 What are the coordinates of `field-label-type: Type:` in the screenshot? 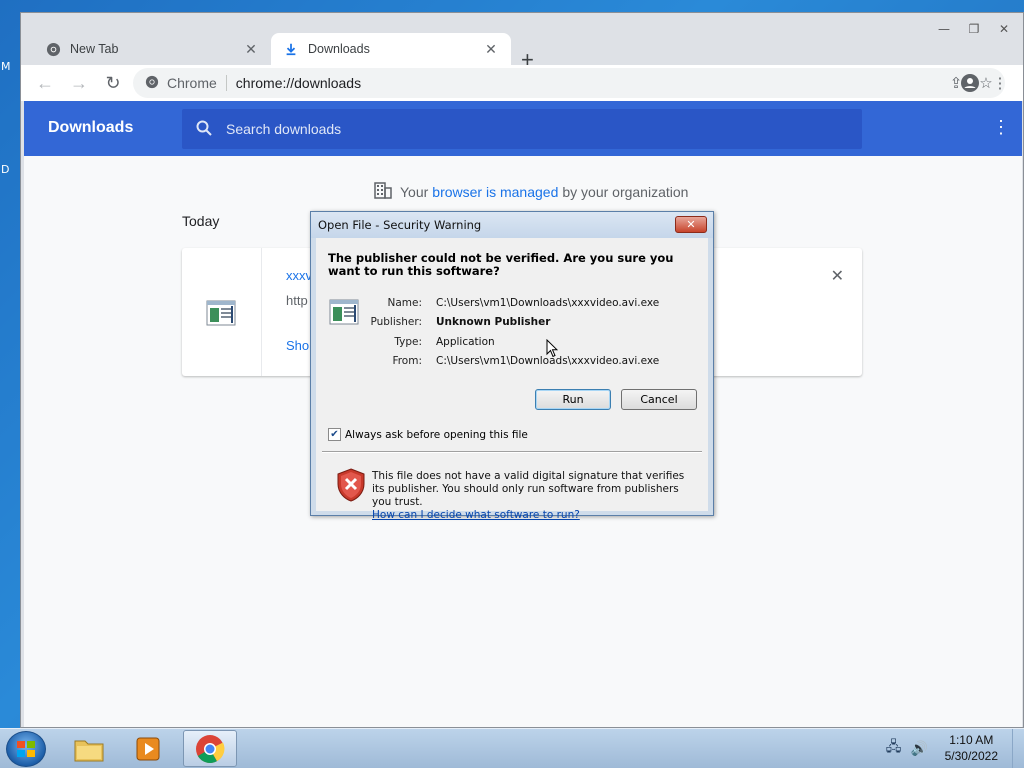 It's located at (408, 342).